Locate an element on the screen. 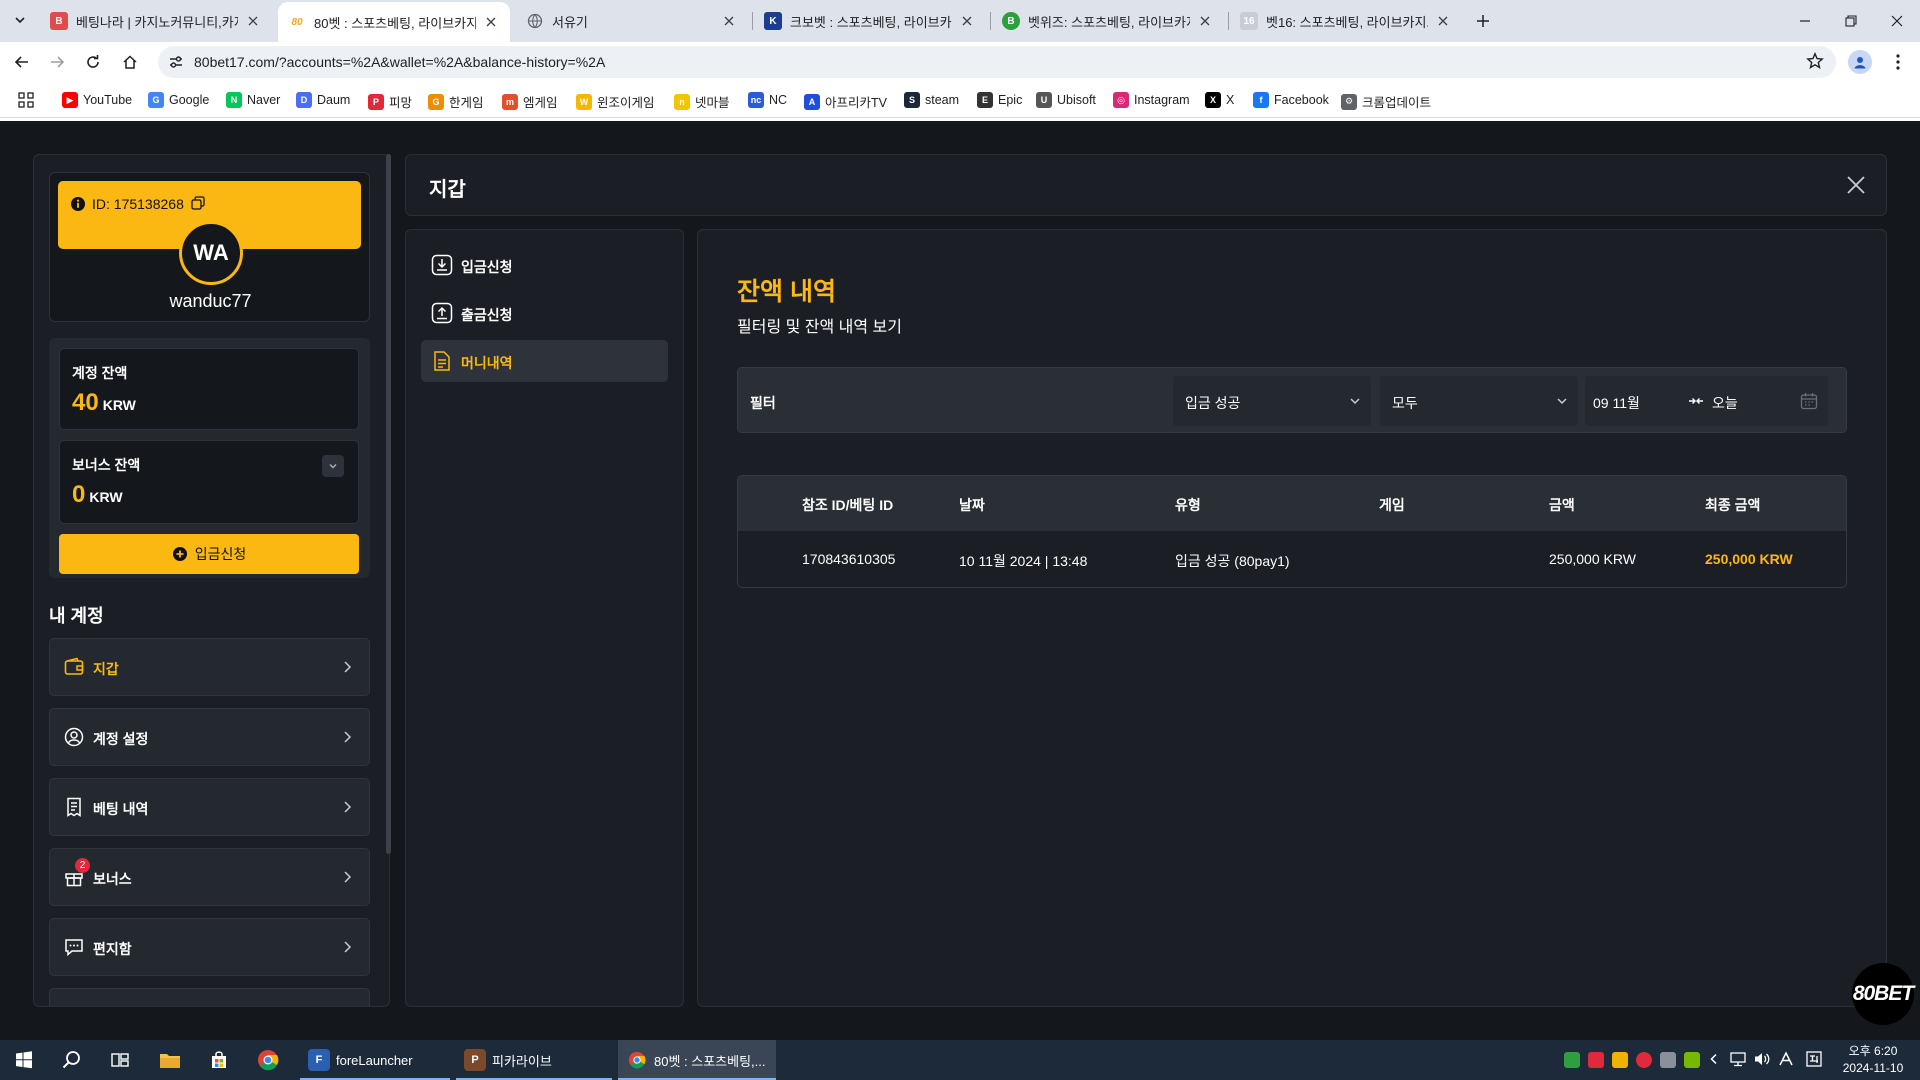 The image size is (1920, 1080). volume-icon is located at coordinates (1762, 1059).